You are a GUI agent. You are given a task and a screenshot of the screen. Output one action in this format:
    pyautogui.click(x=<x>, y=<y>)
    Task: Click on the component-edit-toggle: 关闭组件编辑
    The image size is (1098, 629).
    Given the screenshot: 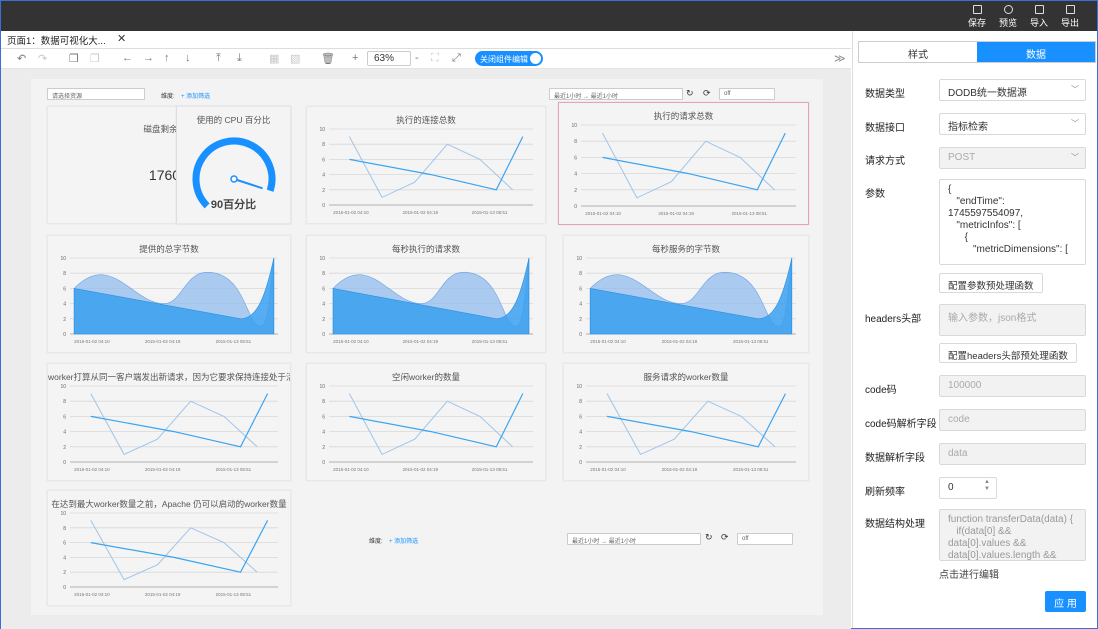 What is the action you would take?
    pyautogui.click(x=509, y=58)
    